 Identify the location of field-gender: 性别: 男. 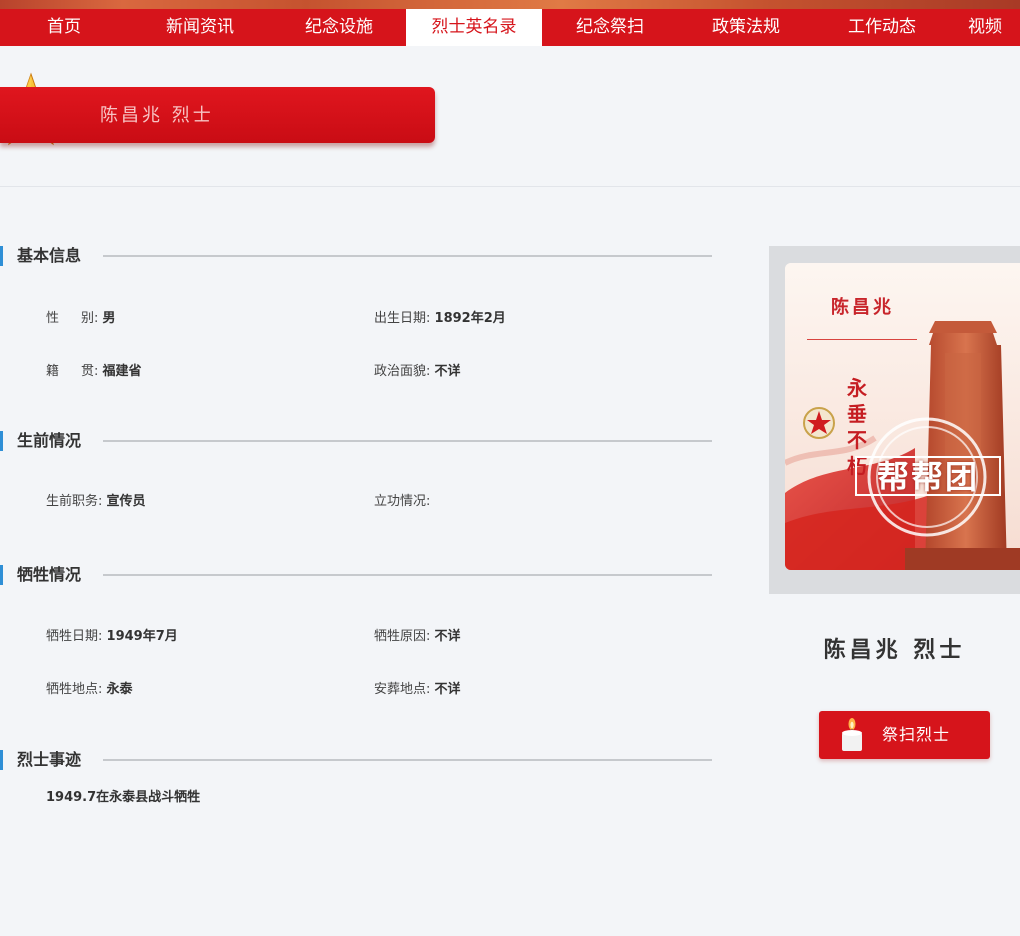
(81, 319).